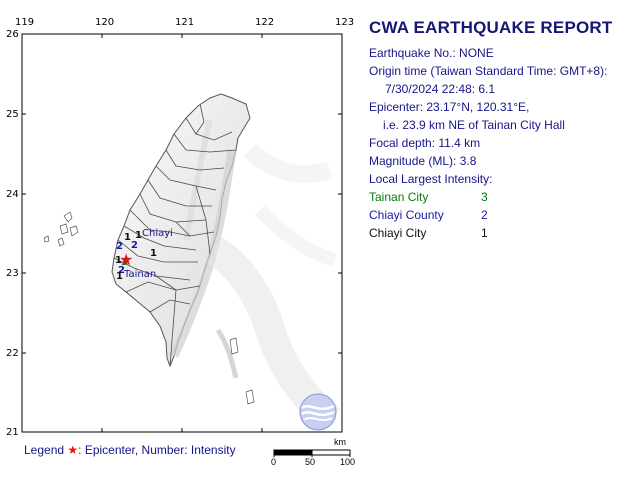 This screenshot has width=640, height=485. What do you see at coordinates (12, 432) in the screenshot?
I see `lat-tick-21: 21` at bounding box center [12, 432].